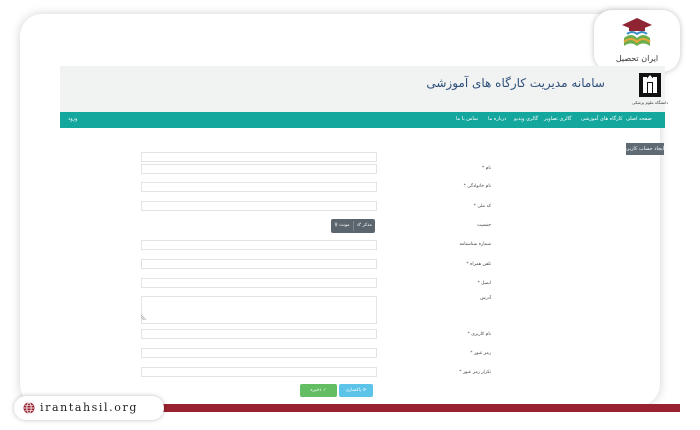  I want to click on university-logo-icon, so click(650, 85).